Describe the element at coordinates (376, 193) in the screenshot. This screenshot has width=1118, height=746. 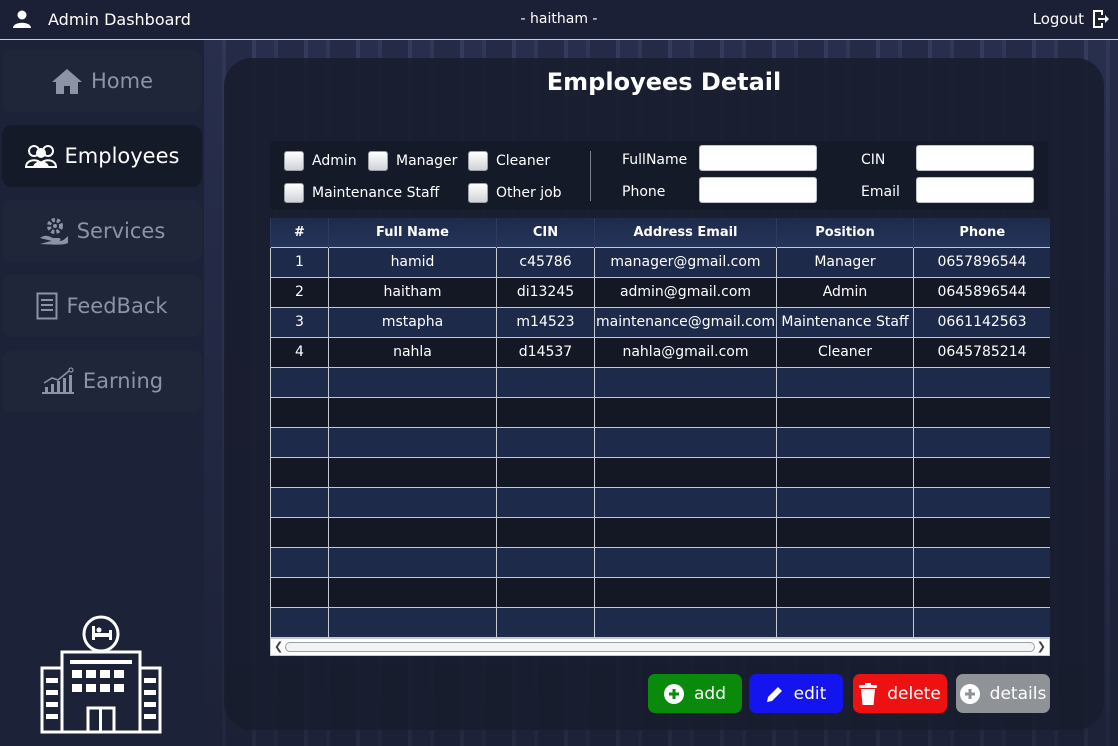
I see `checkbox-label: Maintenance Staff` at that location.